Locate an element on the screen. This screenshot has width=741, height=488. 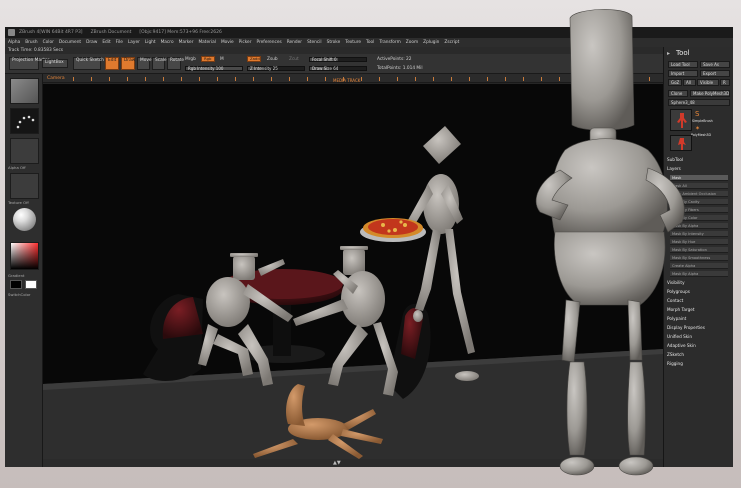
scale-button: Scale is located at coordinates (159, 63).